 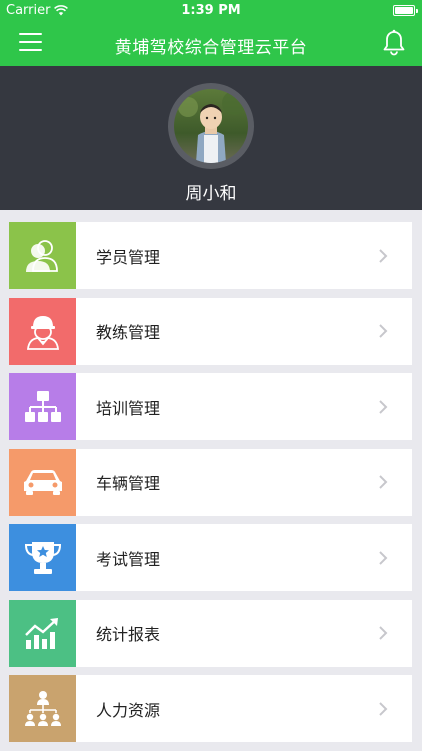 I want to click on trophy-icon, so click(x=42, y=557).